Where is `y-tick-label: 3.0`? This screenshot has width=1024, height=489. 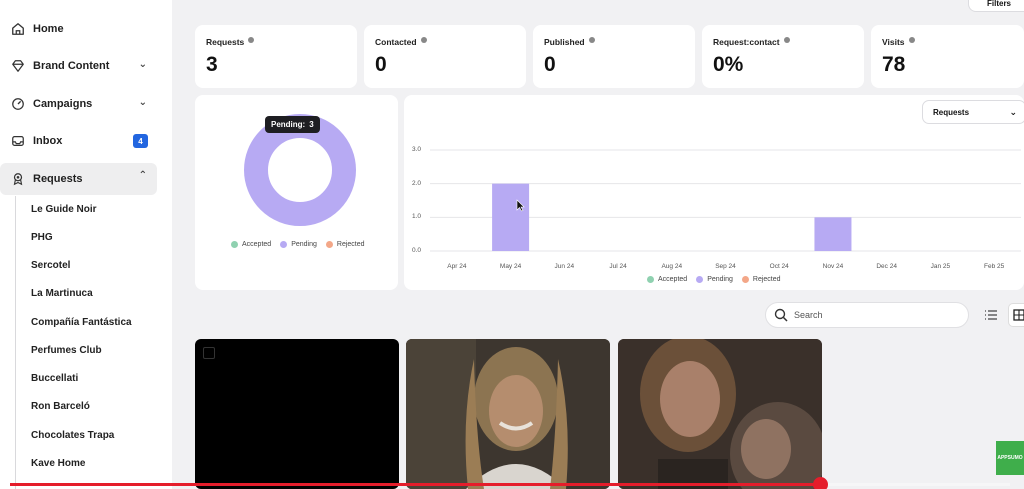 y-tick-label: 3.0 is located at coordinates (417, 149).